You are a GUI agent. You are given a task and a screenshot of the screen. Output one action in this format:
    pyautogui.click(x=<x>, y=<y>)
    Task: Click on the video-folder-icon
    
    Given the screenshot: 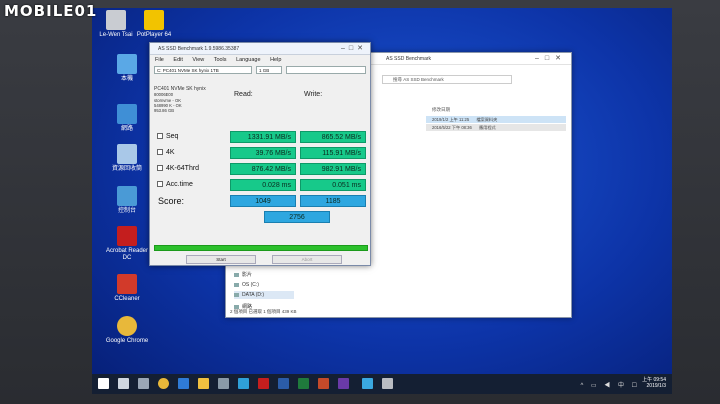 What is the action you would take?
    pyautogui.click(x=236, y=275)
    